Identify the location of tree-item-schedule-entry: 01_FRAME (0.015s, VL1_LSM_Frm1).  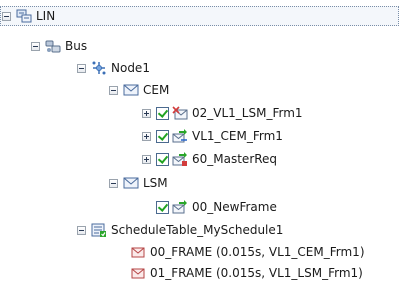
(246, 273).